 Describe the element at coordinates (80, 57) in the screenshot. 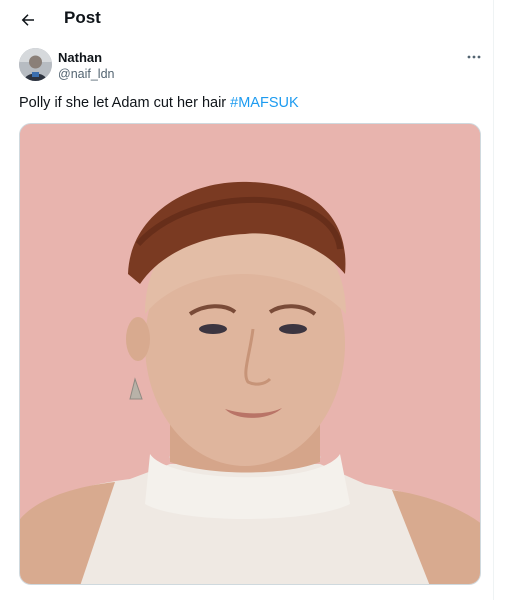

I see `author-display-name: Nathan` at that location.